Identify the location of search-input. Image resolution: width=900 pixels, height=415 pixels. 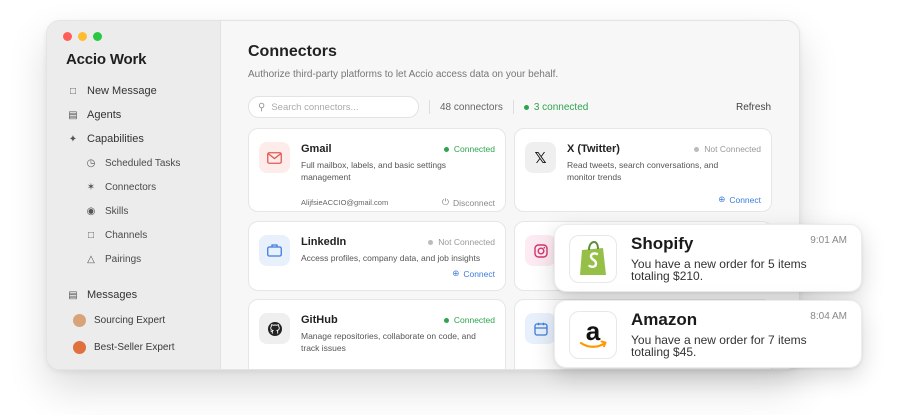
(336, 107).